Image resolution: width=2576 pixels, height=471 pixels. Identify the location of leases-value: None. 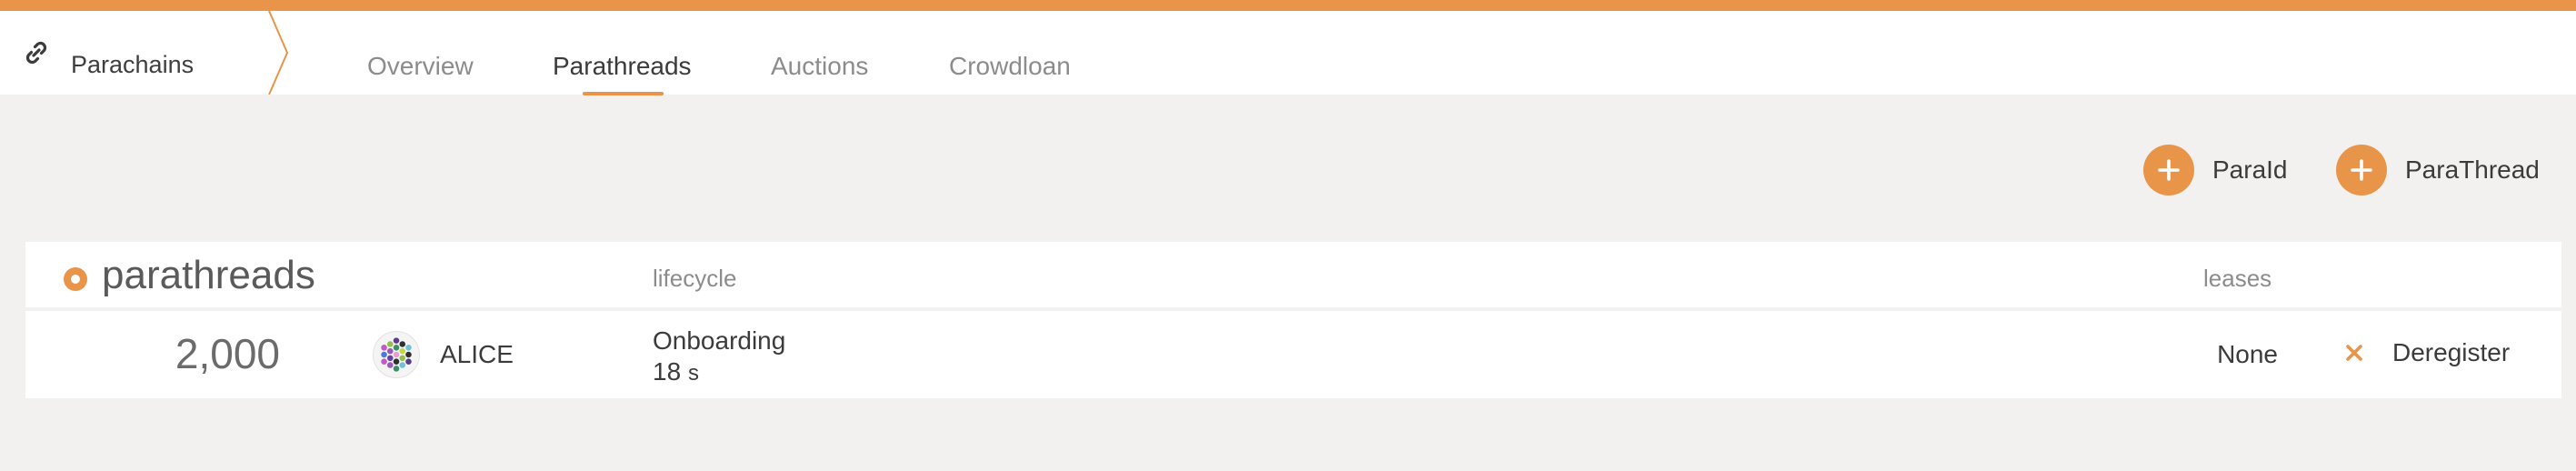
(2247, 354).